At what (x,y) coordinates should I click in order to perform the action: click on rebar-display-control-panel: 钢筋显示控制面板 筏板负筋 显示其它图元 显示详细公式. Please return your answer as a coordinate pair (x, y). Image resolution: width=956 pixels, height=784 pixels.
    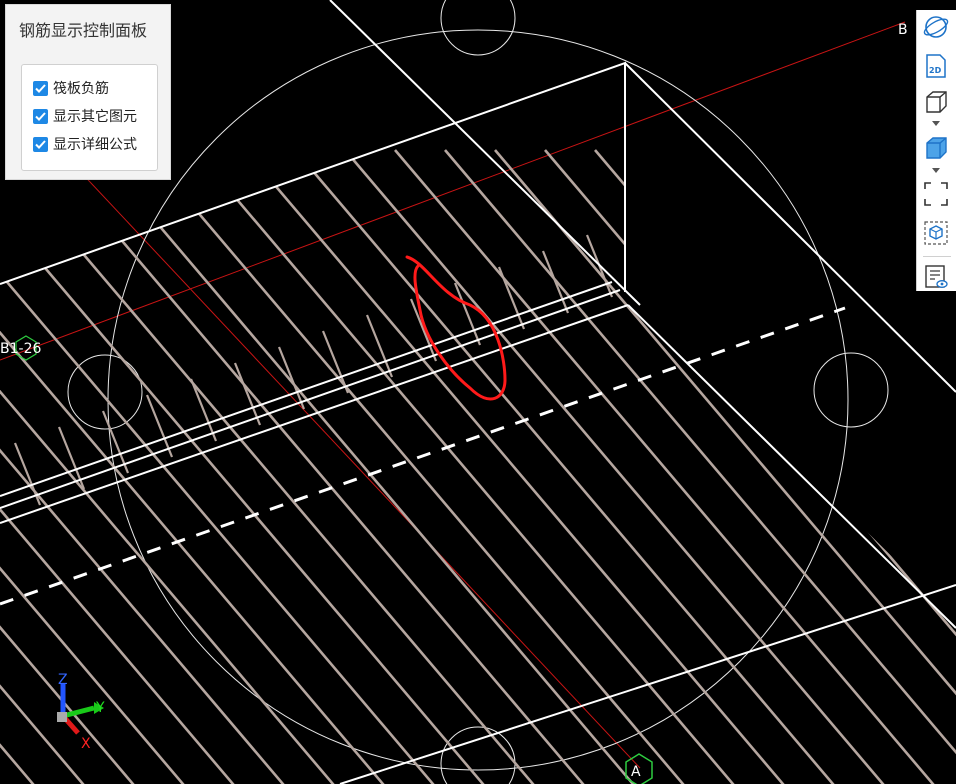
    Looking at the image, I should click on (88, 92).